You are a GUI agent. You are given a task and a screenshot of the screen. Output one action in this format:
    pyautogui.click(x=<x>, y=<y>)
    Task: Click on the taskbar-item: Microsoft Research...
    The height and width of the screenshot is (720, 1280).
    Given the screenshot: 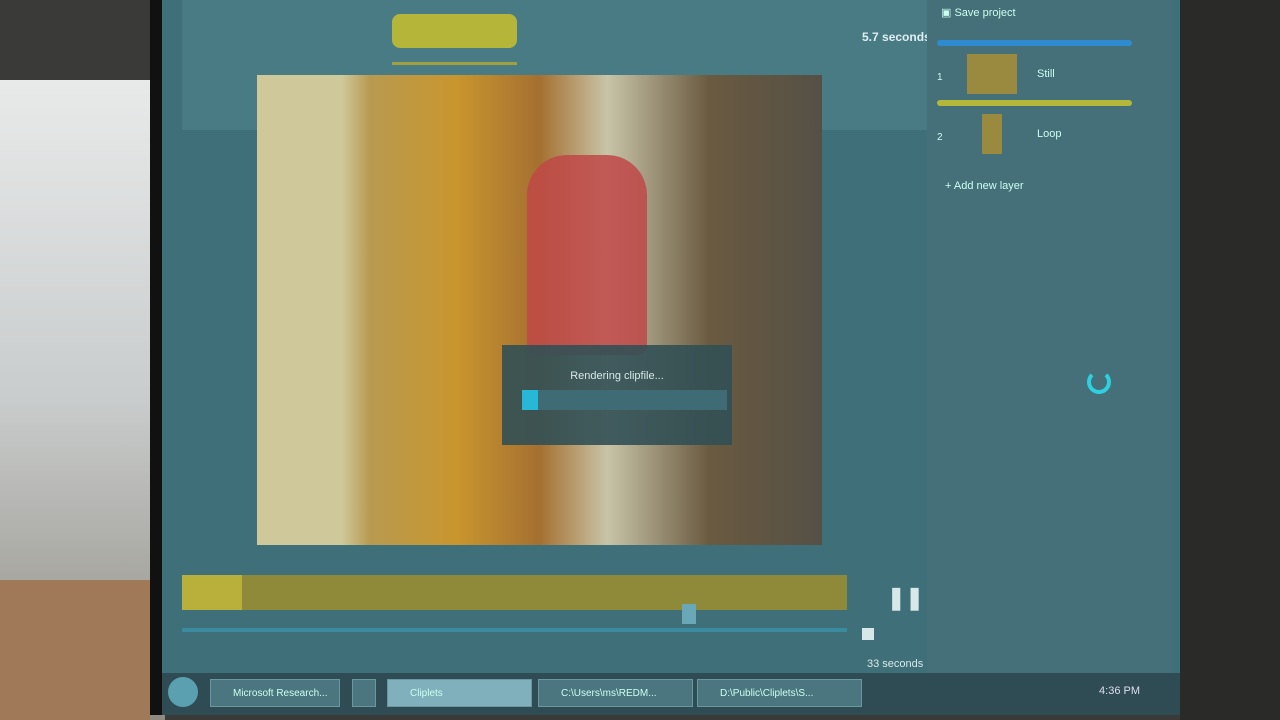 What is the action you would take?
    pyautogui.click(x=275, y=693)
    